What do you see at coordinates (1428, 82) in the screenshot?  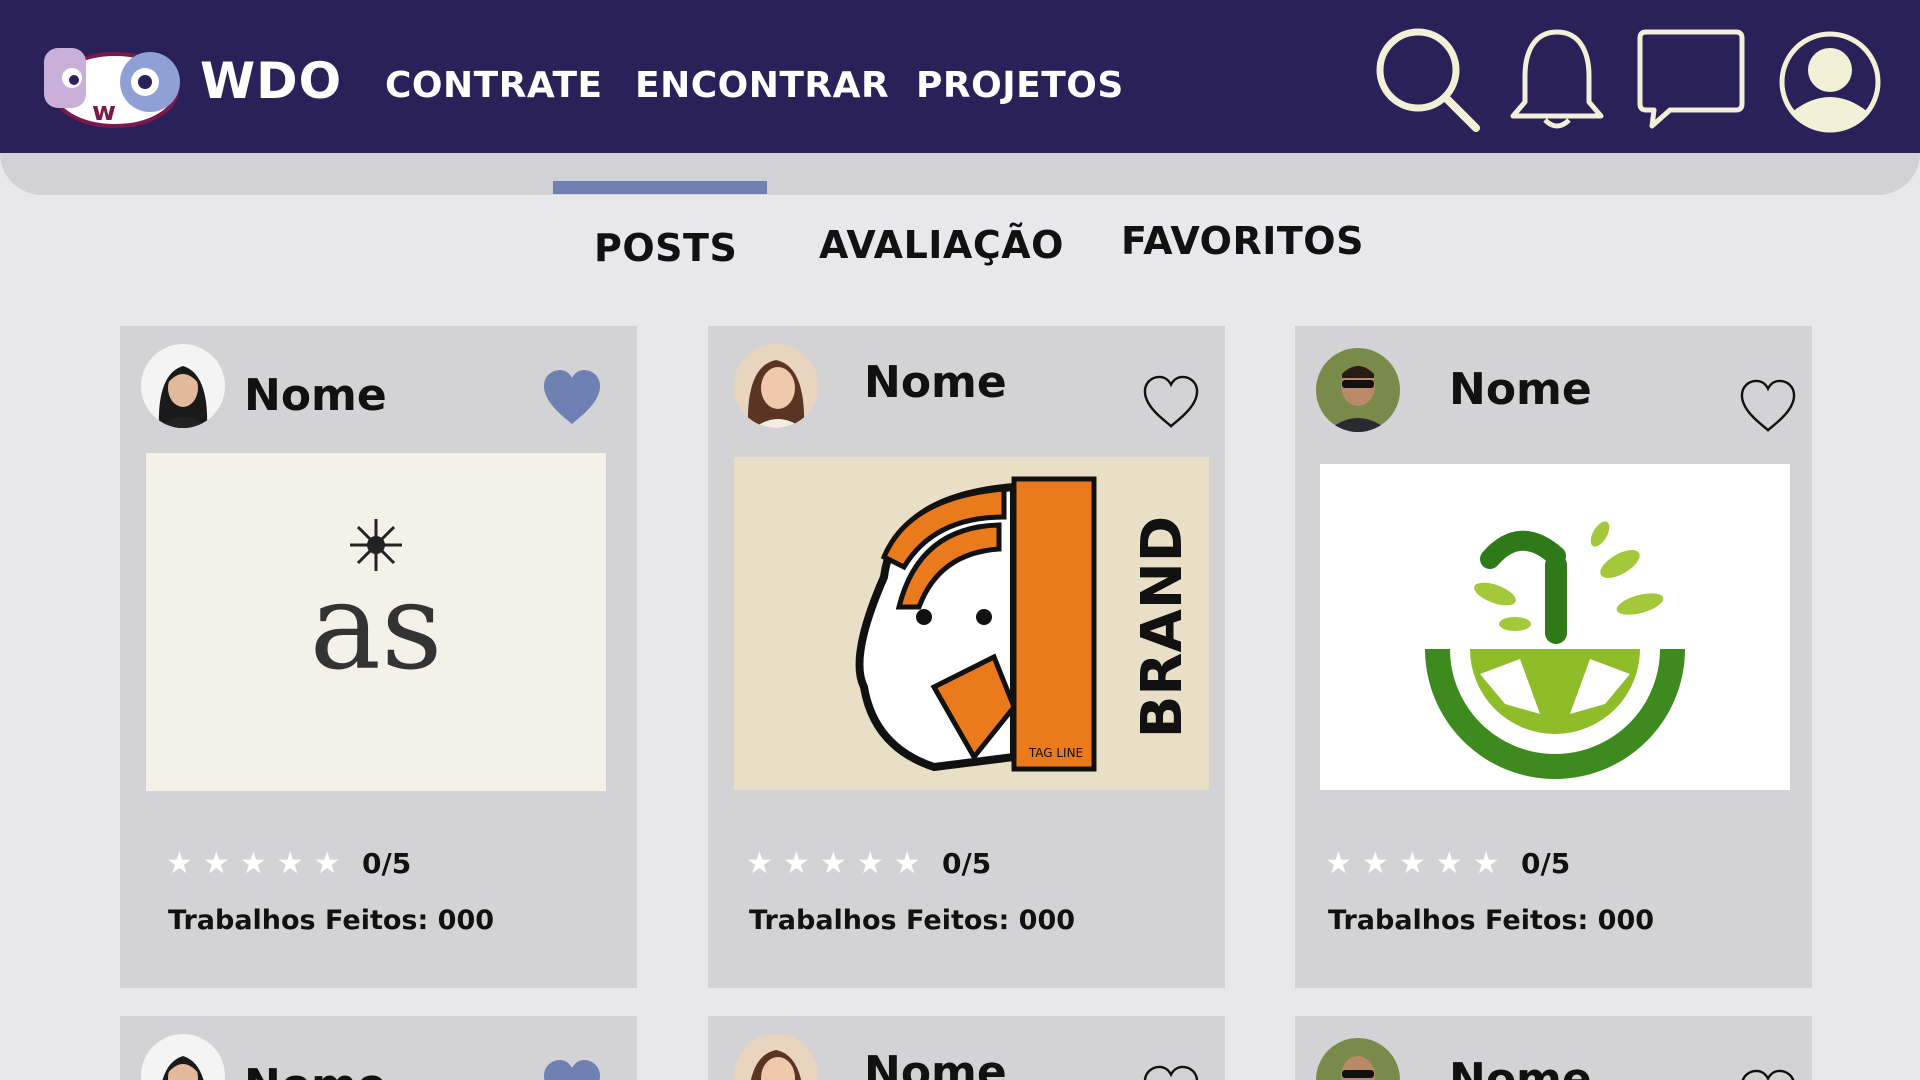 I see `search-icon` at bounding box center [1428, 82].